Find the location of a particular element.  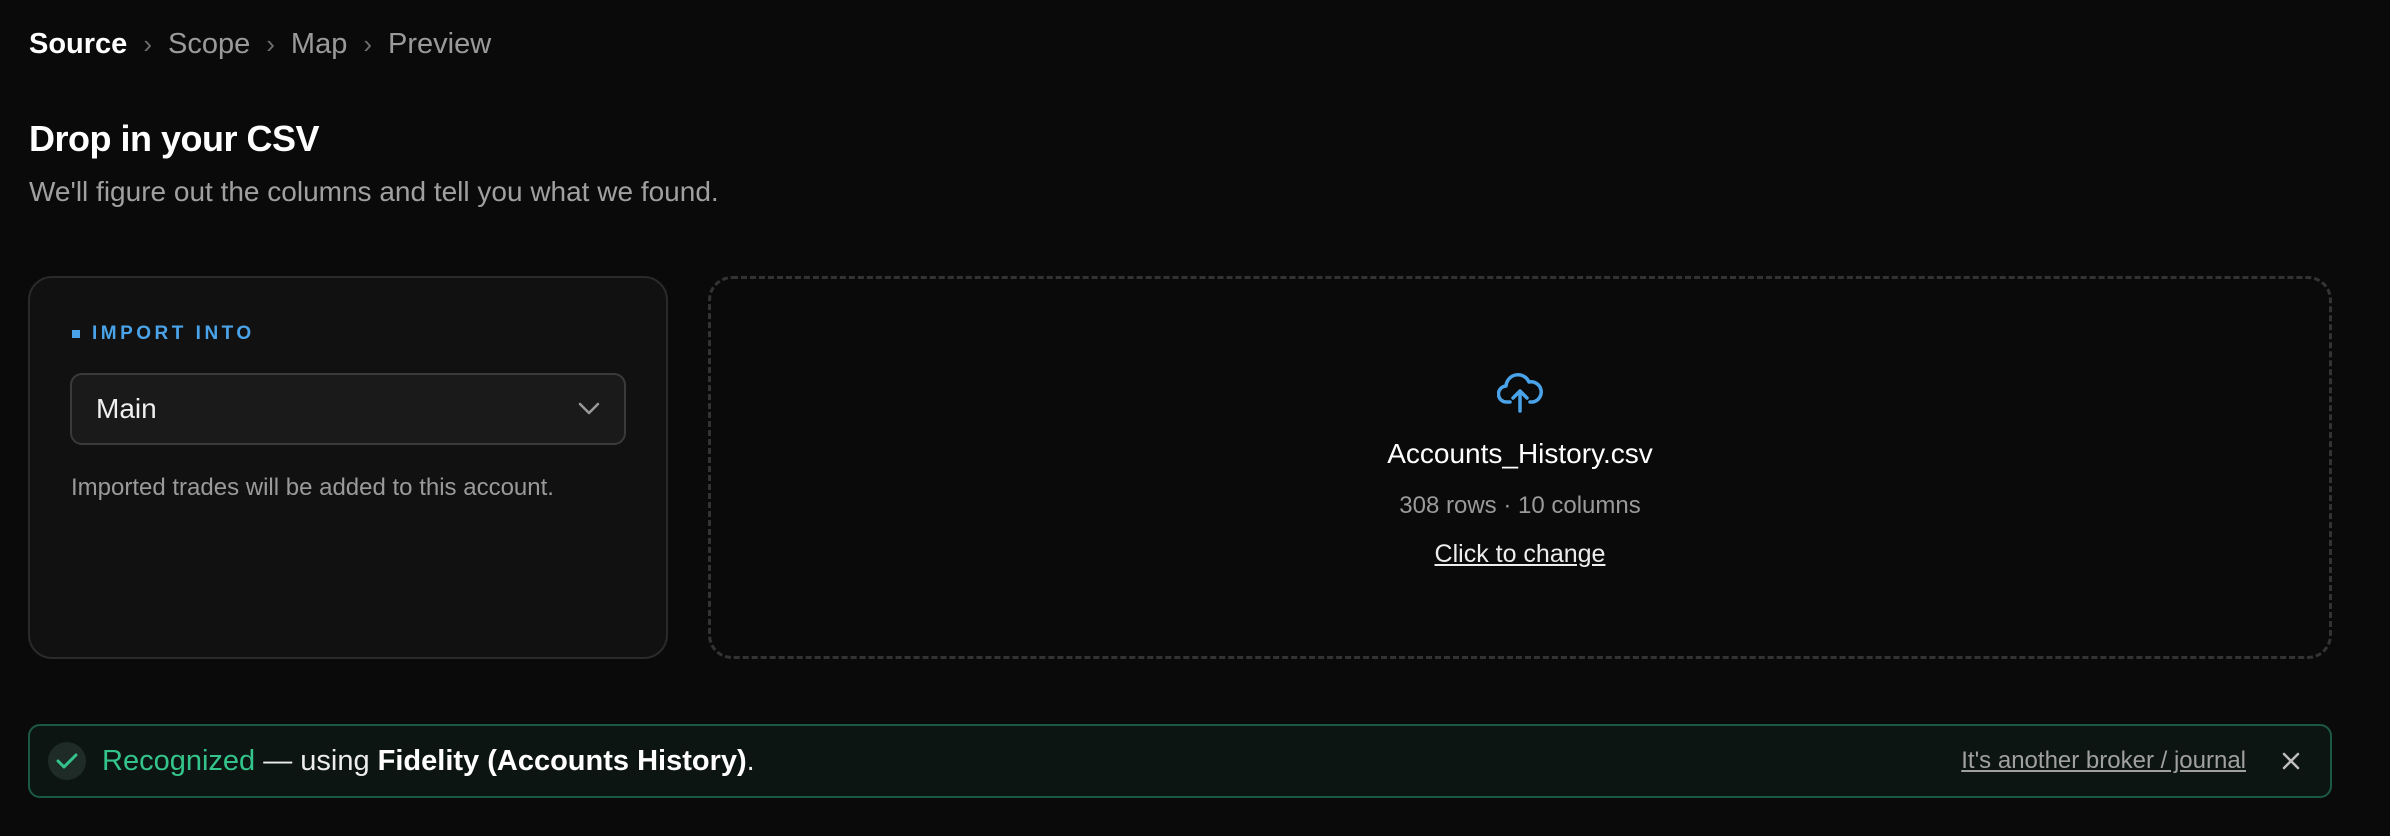

broker-name: Fidelity (Accounts History) is located at coordinates (562, 760).